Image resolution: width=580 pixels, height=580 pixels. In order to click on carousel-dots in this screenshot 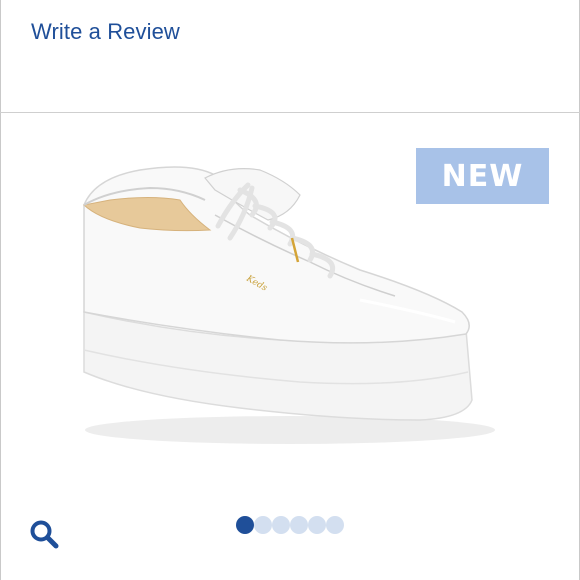, I will do `click(292, 525)`.